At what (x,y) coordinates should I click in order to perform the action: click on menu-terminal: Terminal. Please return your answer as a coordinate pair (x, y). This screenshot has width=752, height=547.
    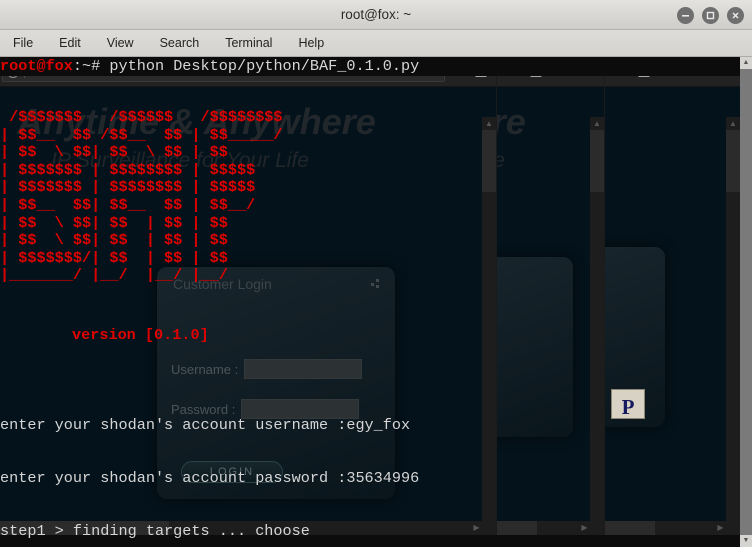
    Looking at the image, I should click on (248, 43).